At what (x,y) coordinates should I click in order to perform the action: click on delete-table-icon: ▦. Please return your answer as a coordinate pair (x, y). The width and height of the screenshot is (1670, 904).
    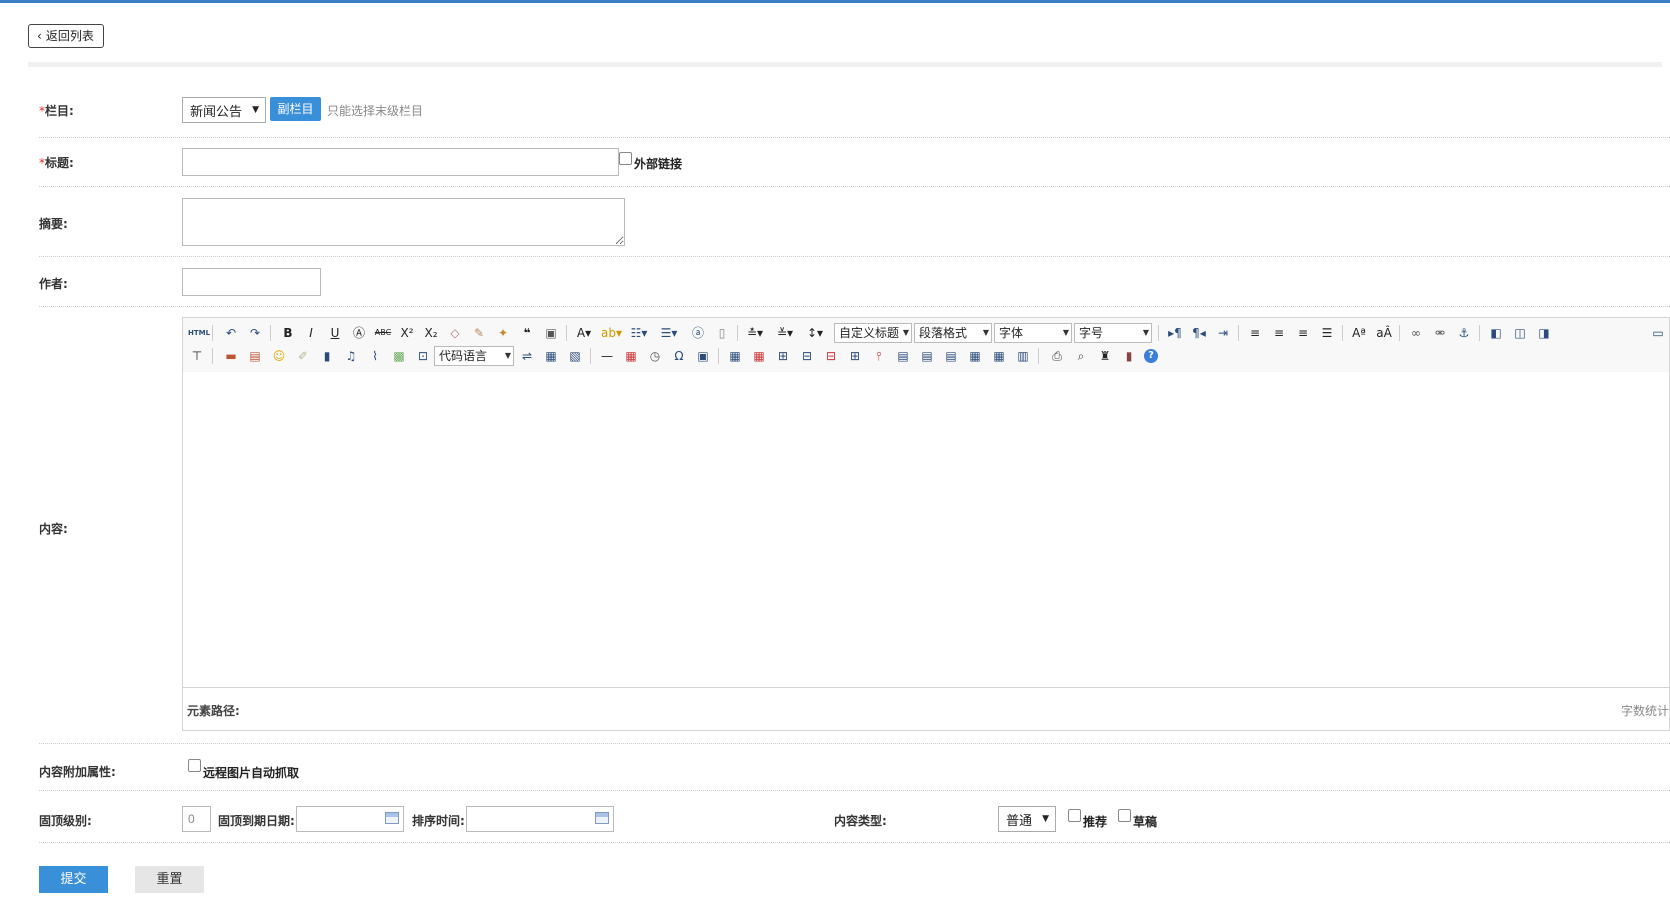
    Looking at the image, I should click on (759, 356).